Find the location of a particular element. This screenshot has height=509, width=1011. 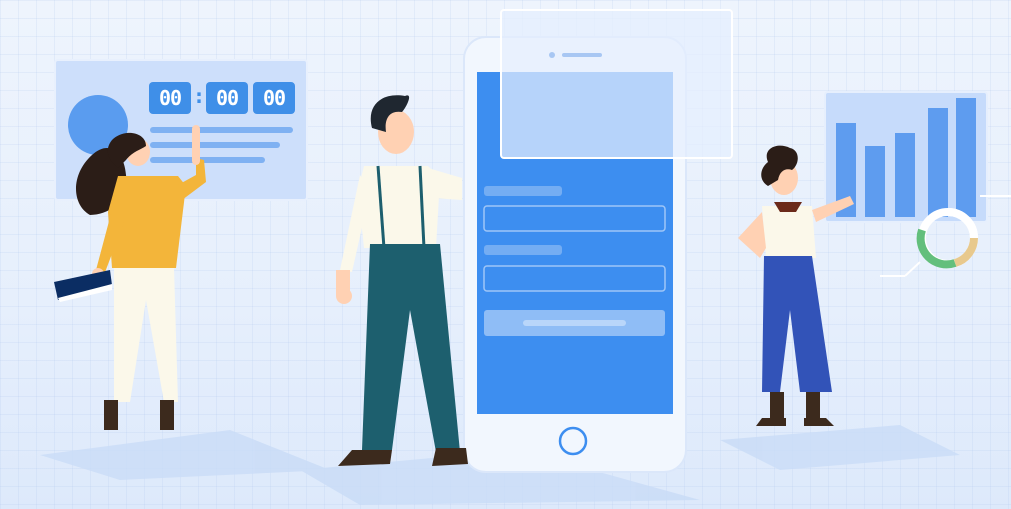

timer-minutes-text: 00 is located at coordinates (227, 98).